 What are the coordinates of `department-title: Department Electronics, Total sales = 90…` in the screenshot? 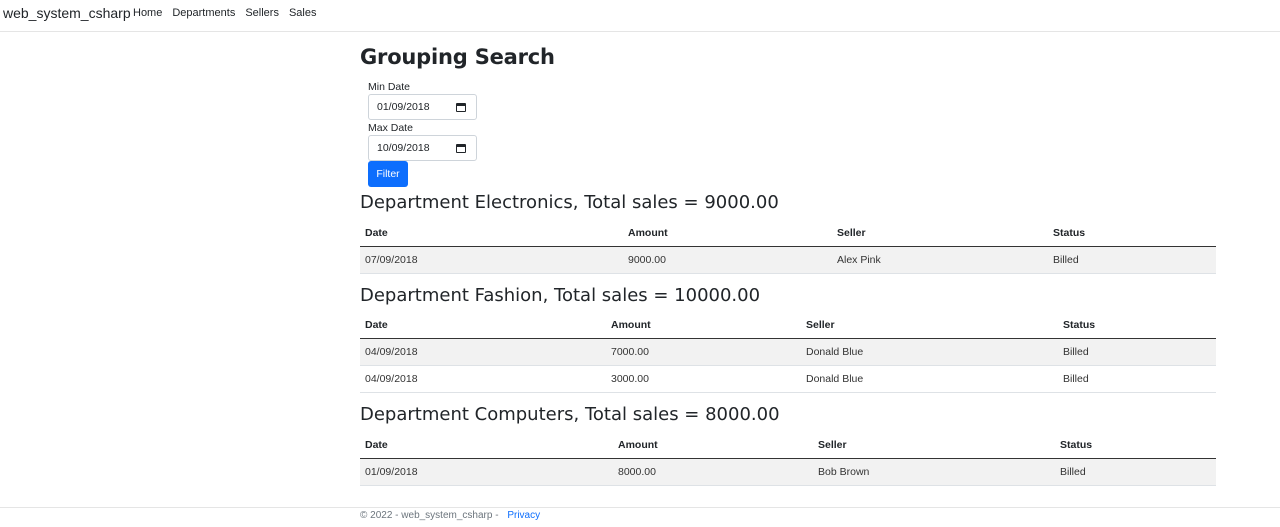 It's located at (569, 202).